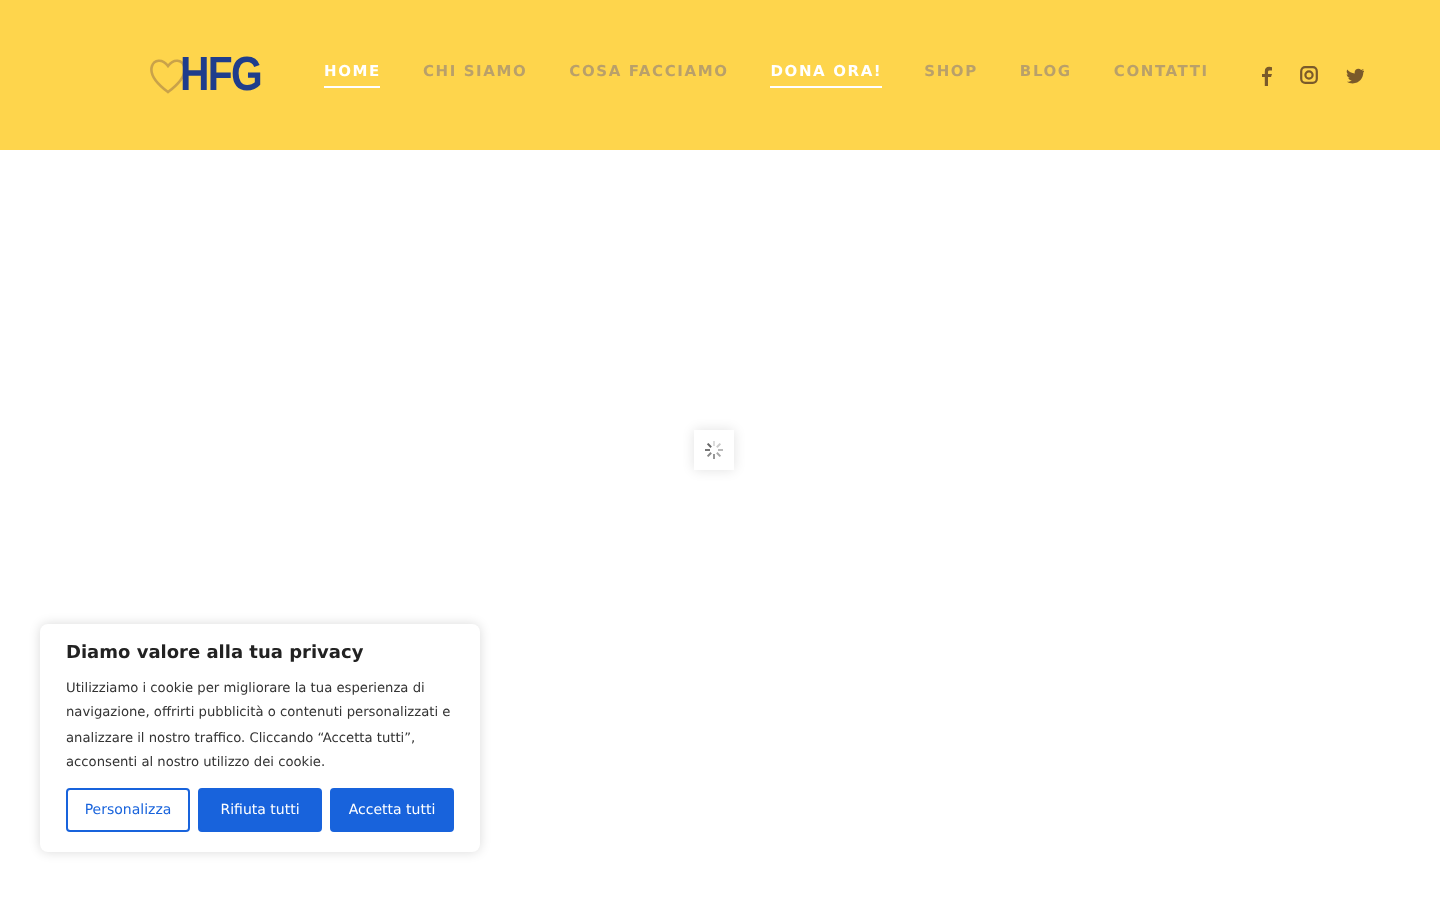 This screenshot has height=900, width=1440. What do you see at coordinates (1266, 75) in the screenshot?
I see `facebook-icon` at bounding box center [1266, 75].